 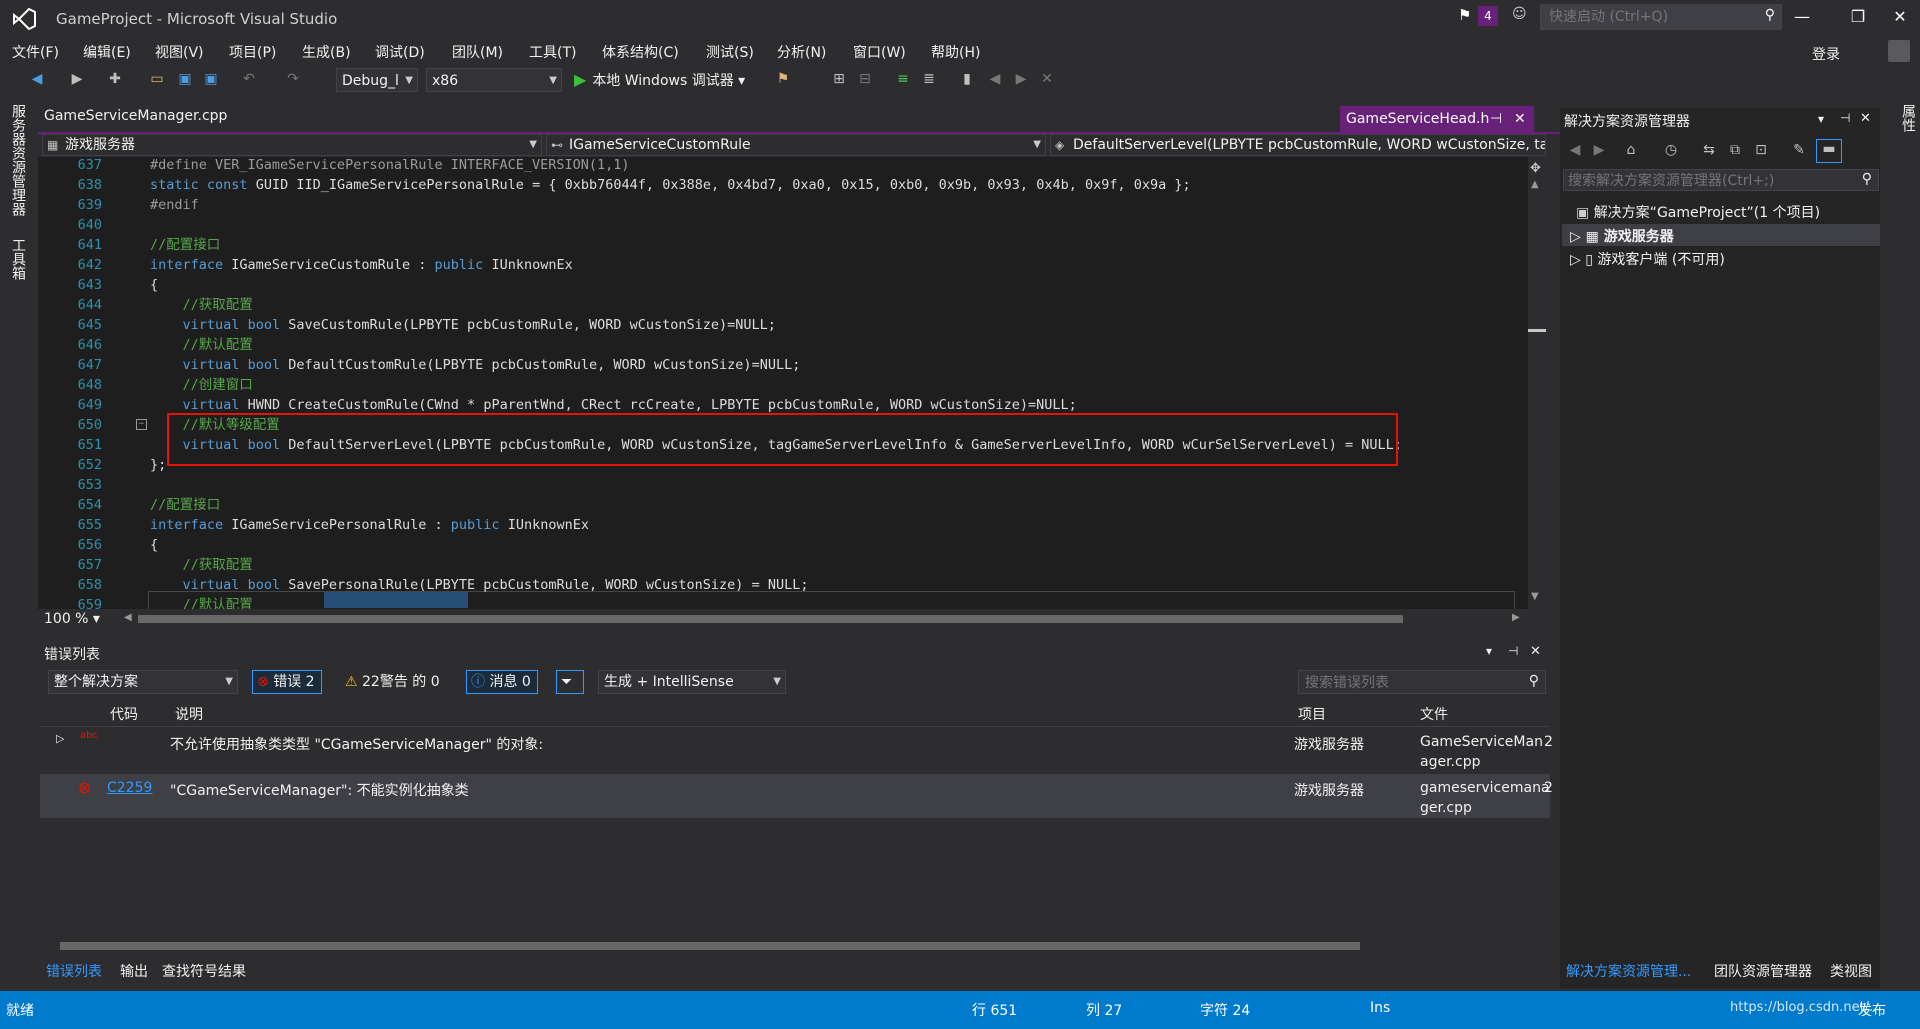 I want to click on save-icon: ▣, so click(x=185, y=79).